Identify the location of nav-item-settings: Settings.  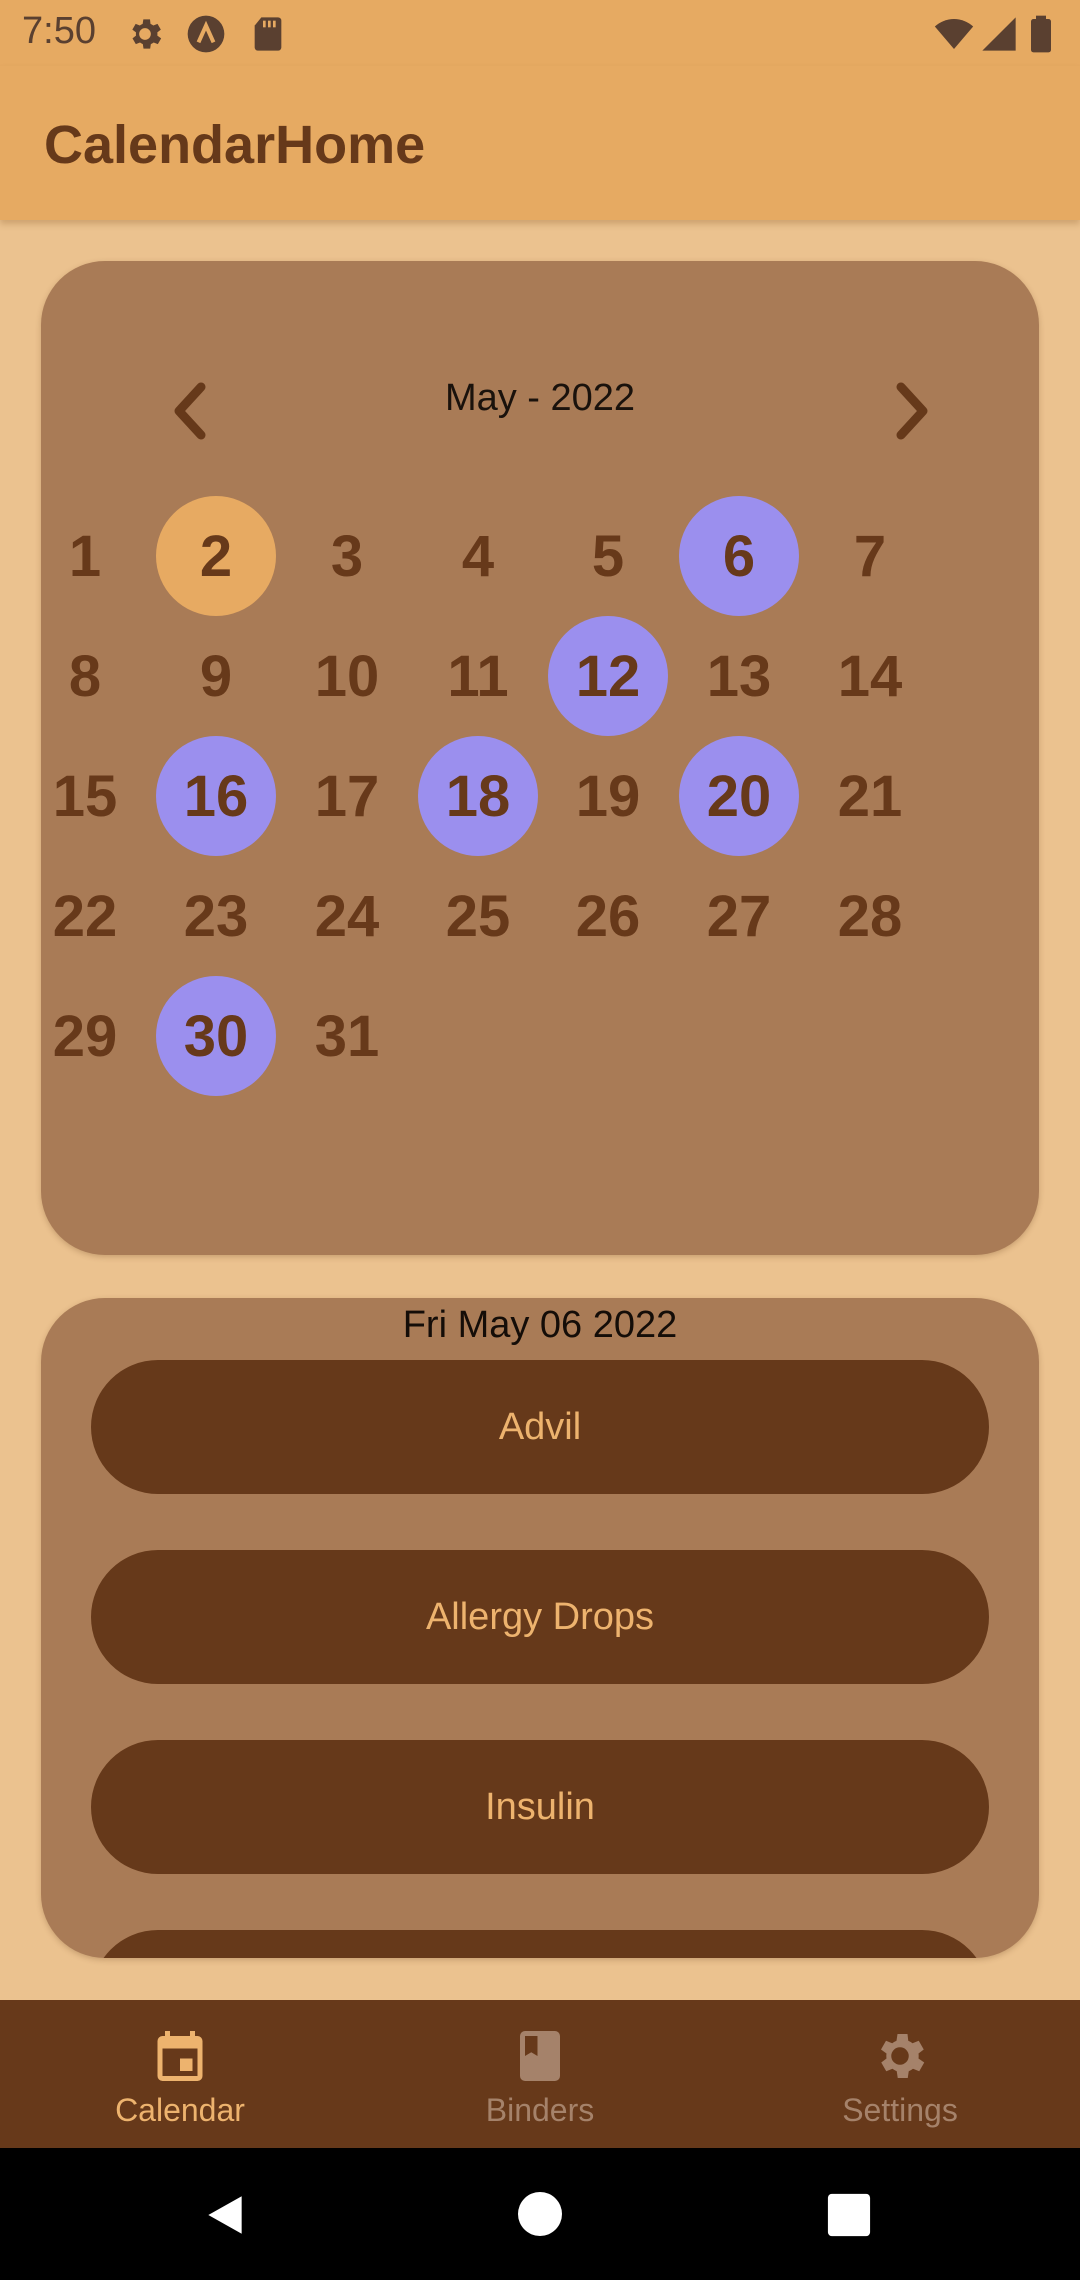
(900, 2074).